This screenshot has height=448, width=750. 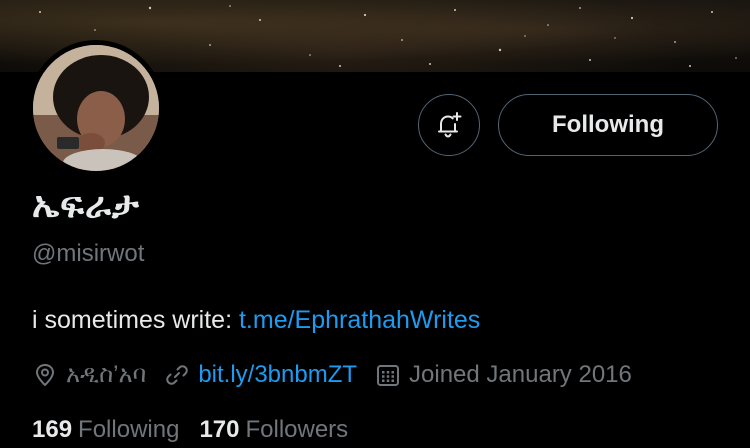 What do you see at coordinates (388, 375) in the screenshot?
I see `calendar-icon` at bounding box center [388, 375].